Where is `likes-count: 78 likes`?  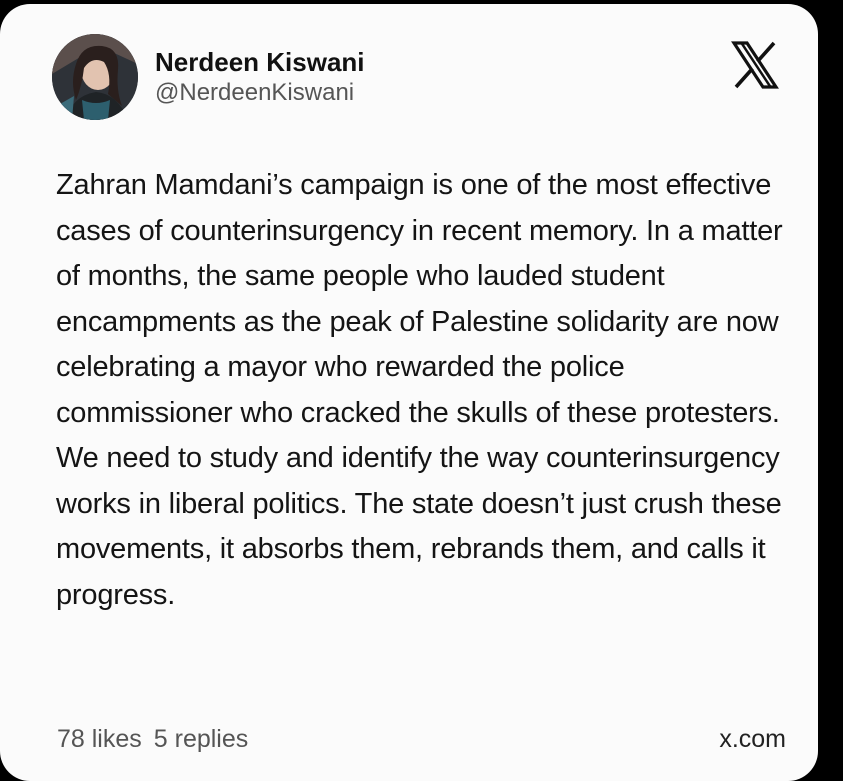 likes-count: 78 likes is located at coordinates (99, 739).